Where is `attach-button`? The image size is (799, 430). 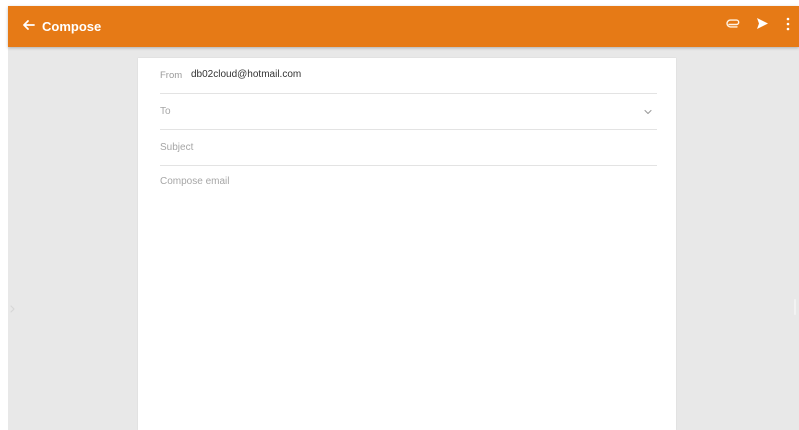
attach-button is located at coordinates (734, 26).